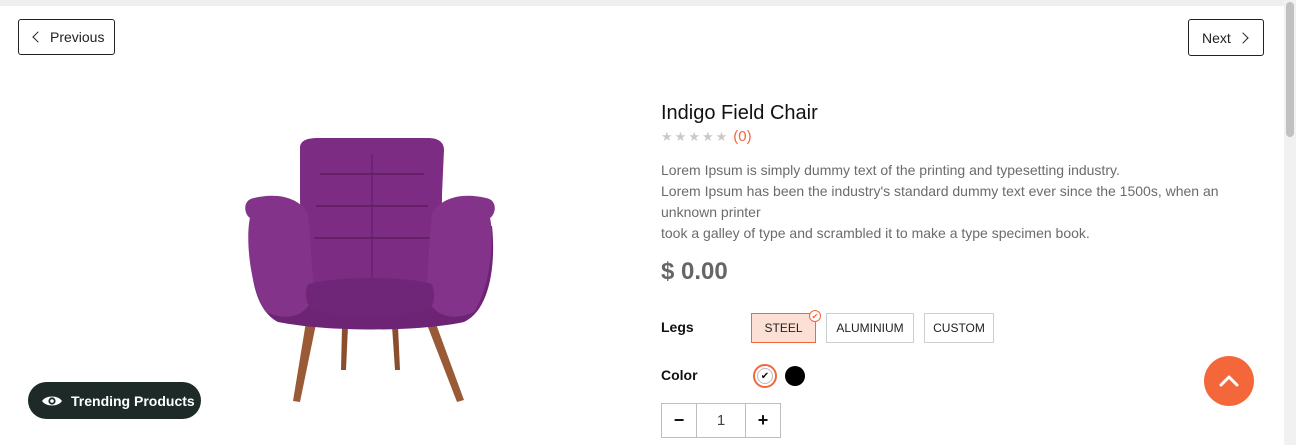 The width and height of the screenshot is (1296, 445). What do you see at coordinates (642, 3) in the screenshot?
I see `top-border` at bounding box center [642, 3].